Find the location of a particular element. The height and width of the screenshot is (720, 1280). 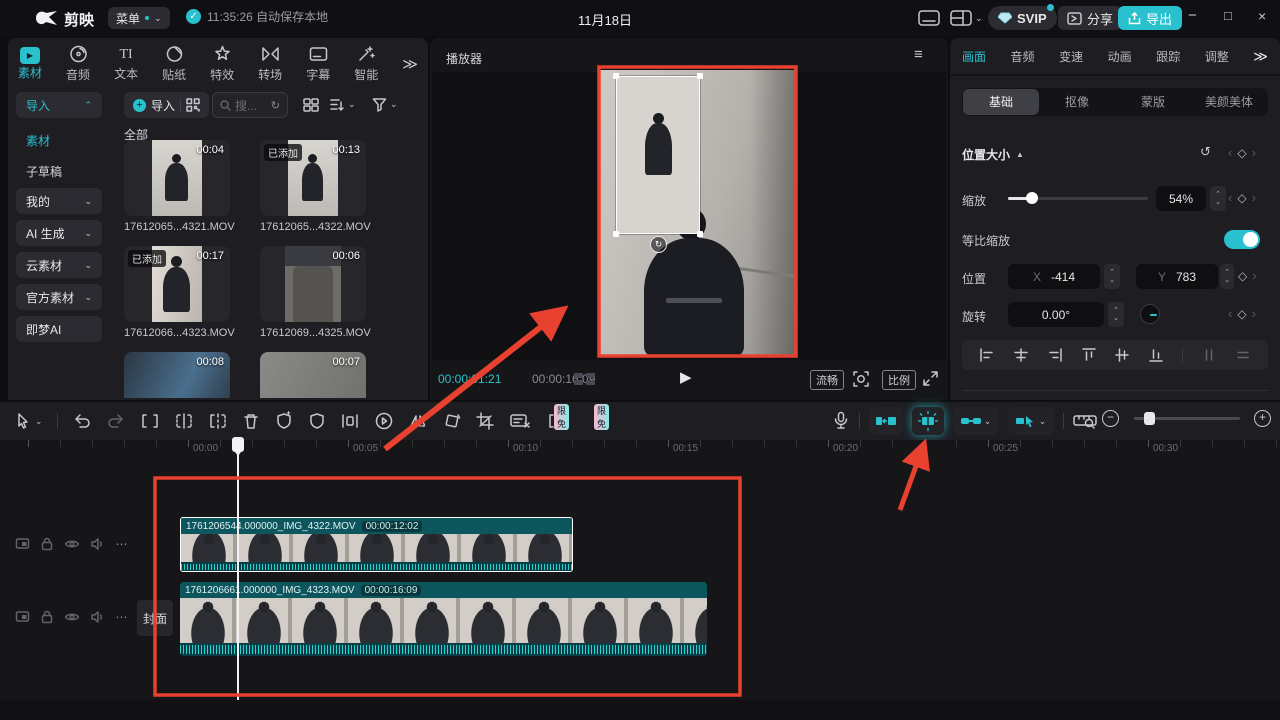

playhead-handle is located at coordinates (238, 446).